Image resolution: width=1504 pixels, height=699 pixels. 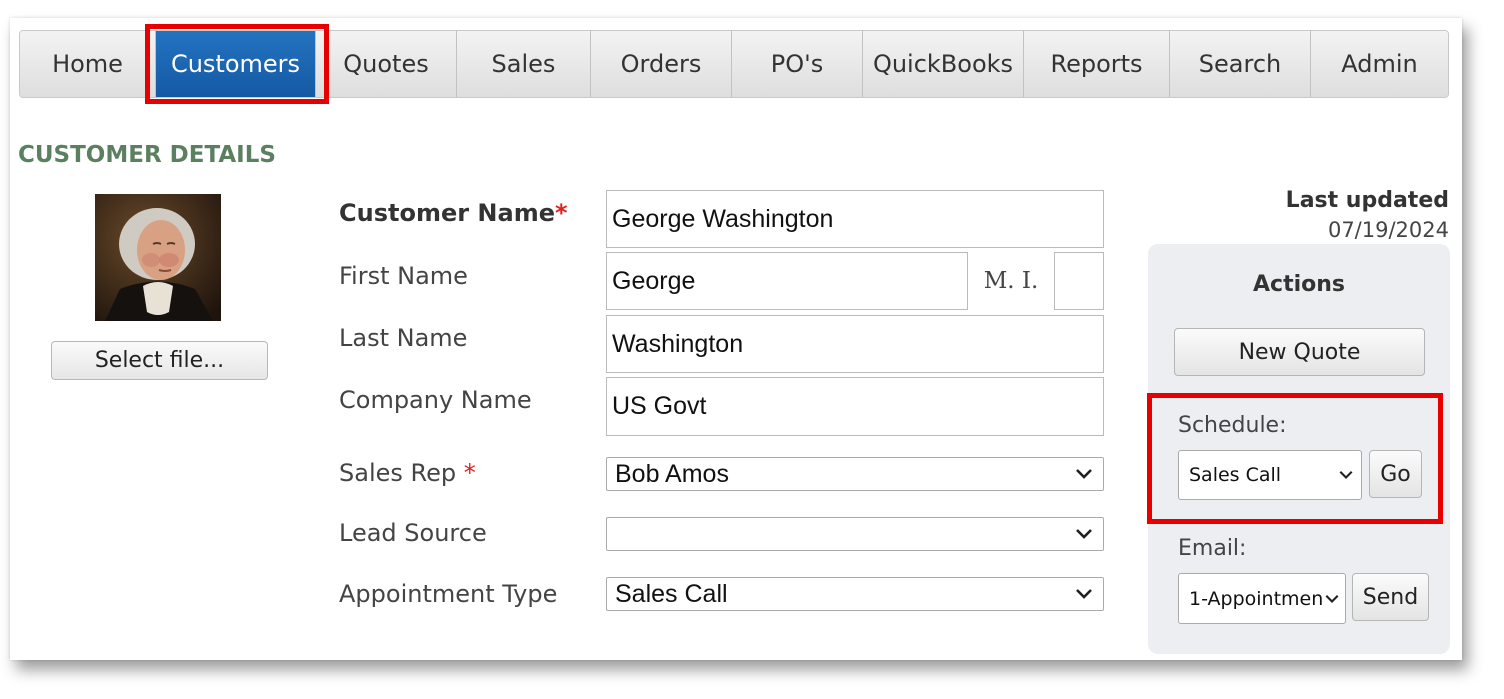 I want to click on appointment-type-label: Appointment Type, so click(x=448, y=594).